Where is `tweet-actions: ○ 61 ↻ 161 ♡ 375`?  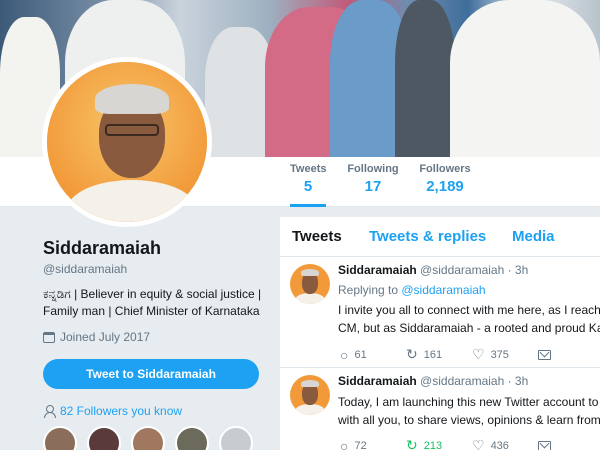 tweet-actions: ○ 61 ↻ 161 ♡ 375 is located at coordinates (445, 354).